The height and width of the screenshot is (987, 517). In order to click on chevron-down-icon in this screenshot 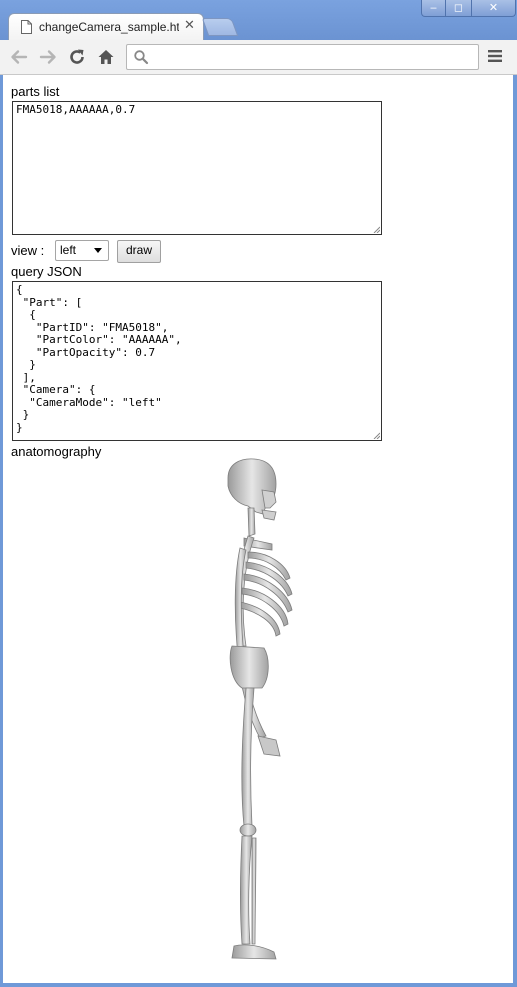, I will do `click(98, 250)`.